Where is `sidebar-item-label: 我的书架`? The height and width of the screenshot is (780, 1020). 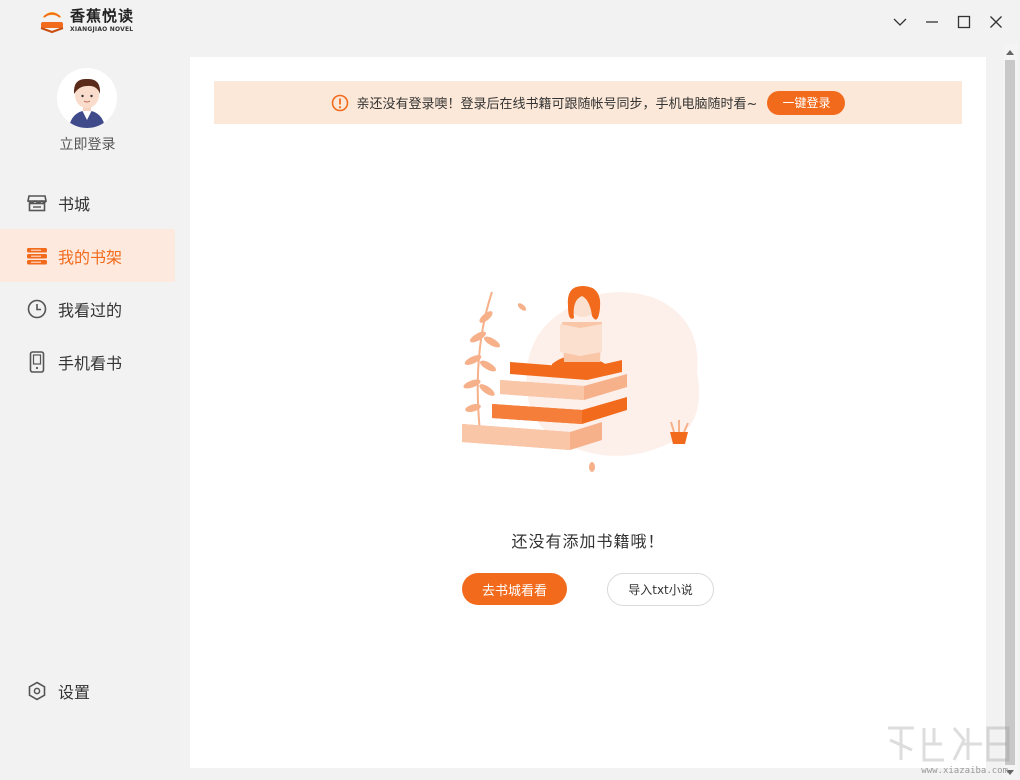 sidebar-item-label: 我的书架 is located at coordinates (90, 257).